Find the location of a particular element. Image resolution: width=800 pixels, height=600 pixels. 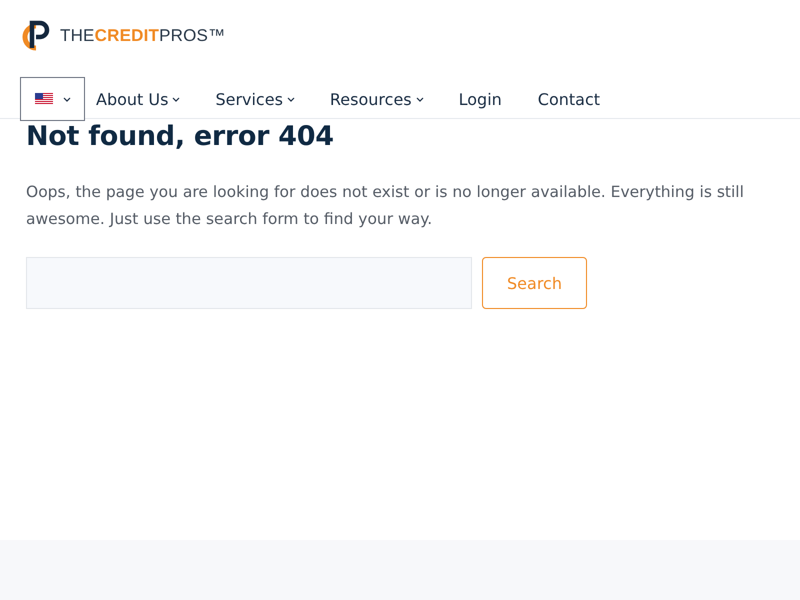

page-heading: Not found, error 404 is located at coordinates (180, 136).